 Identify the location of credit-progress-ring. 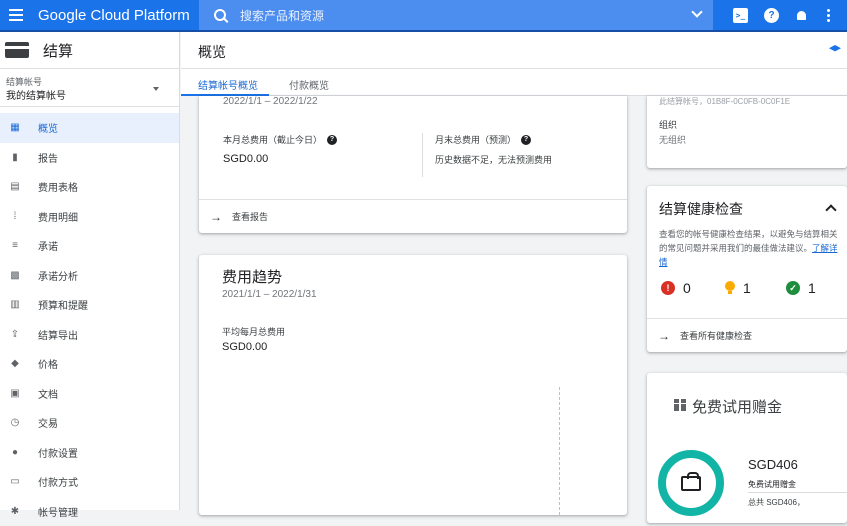
(691, 483).